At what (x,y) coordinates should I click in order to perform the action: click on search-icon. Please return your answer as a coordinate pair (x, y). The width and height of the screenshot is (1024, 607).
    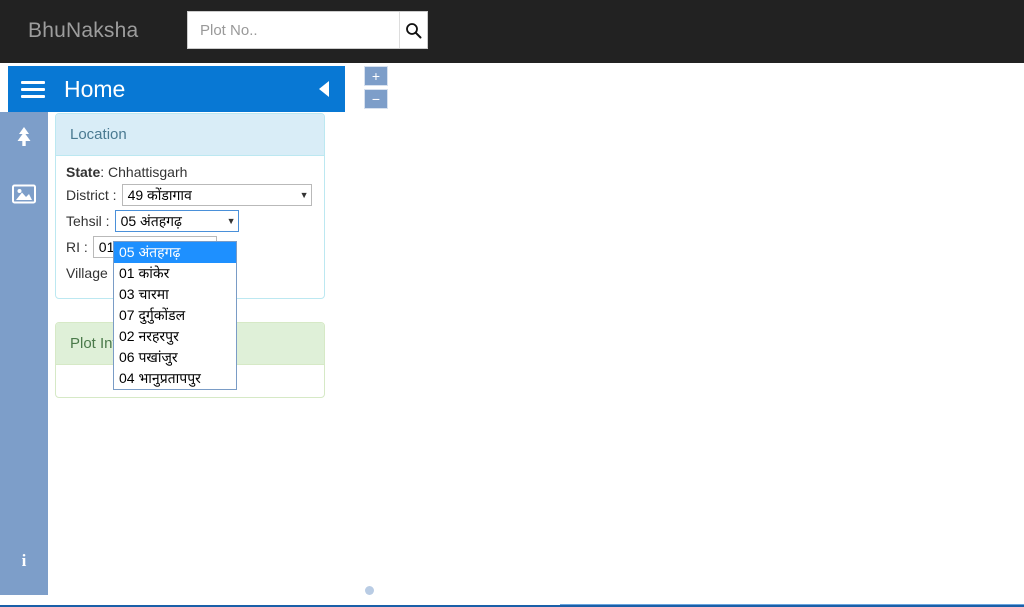
    Looking at the image, I should click on (413, 30).